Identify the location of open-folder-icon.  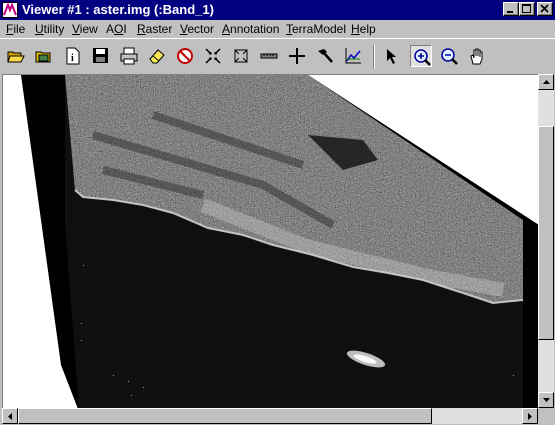
(16, 57).